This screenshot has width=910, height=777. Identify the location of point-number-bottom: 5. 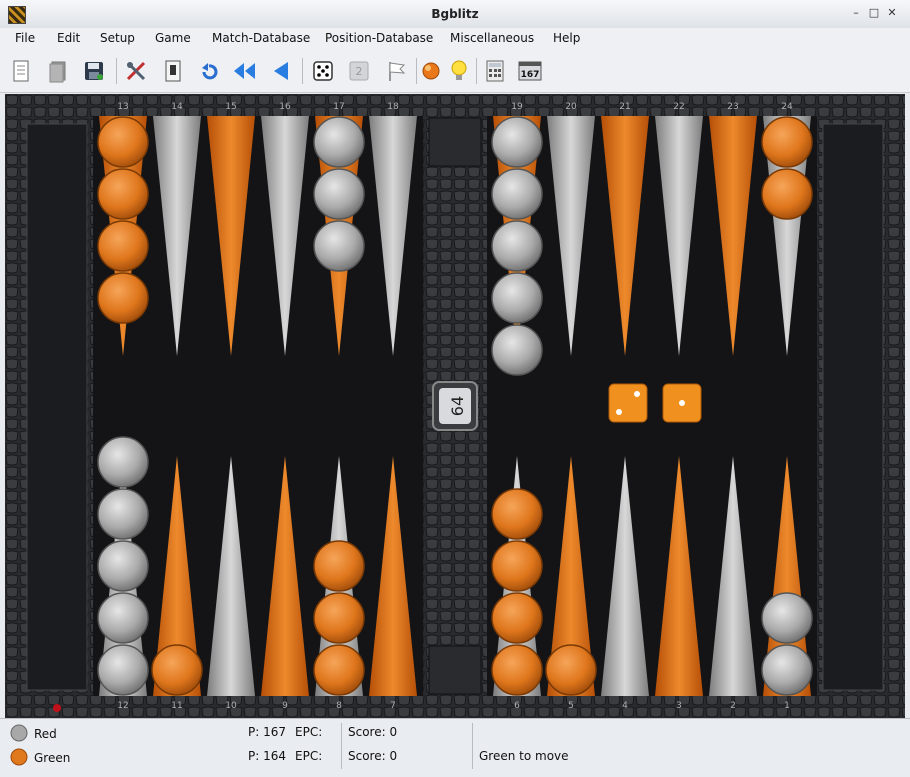
(571, 706).